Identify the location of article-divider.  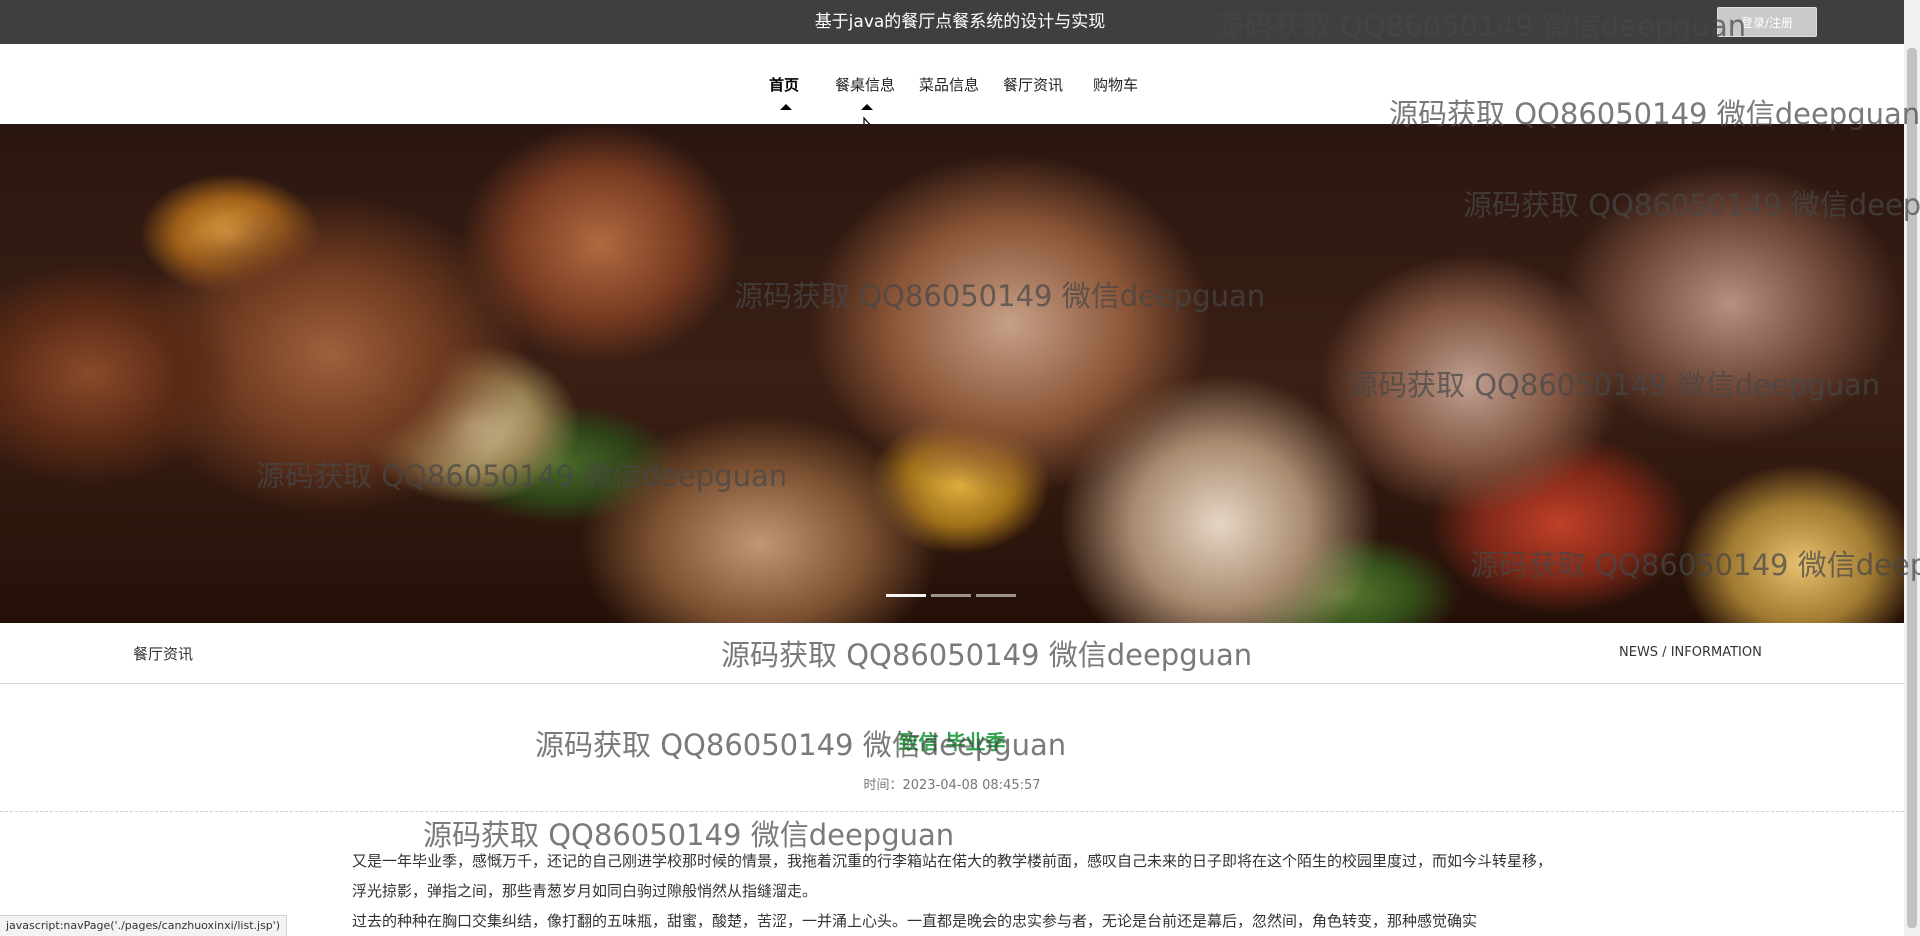
(952, 811).